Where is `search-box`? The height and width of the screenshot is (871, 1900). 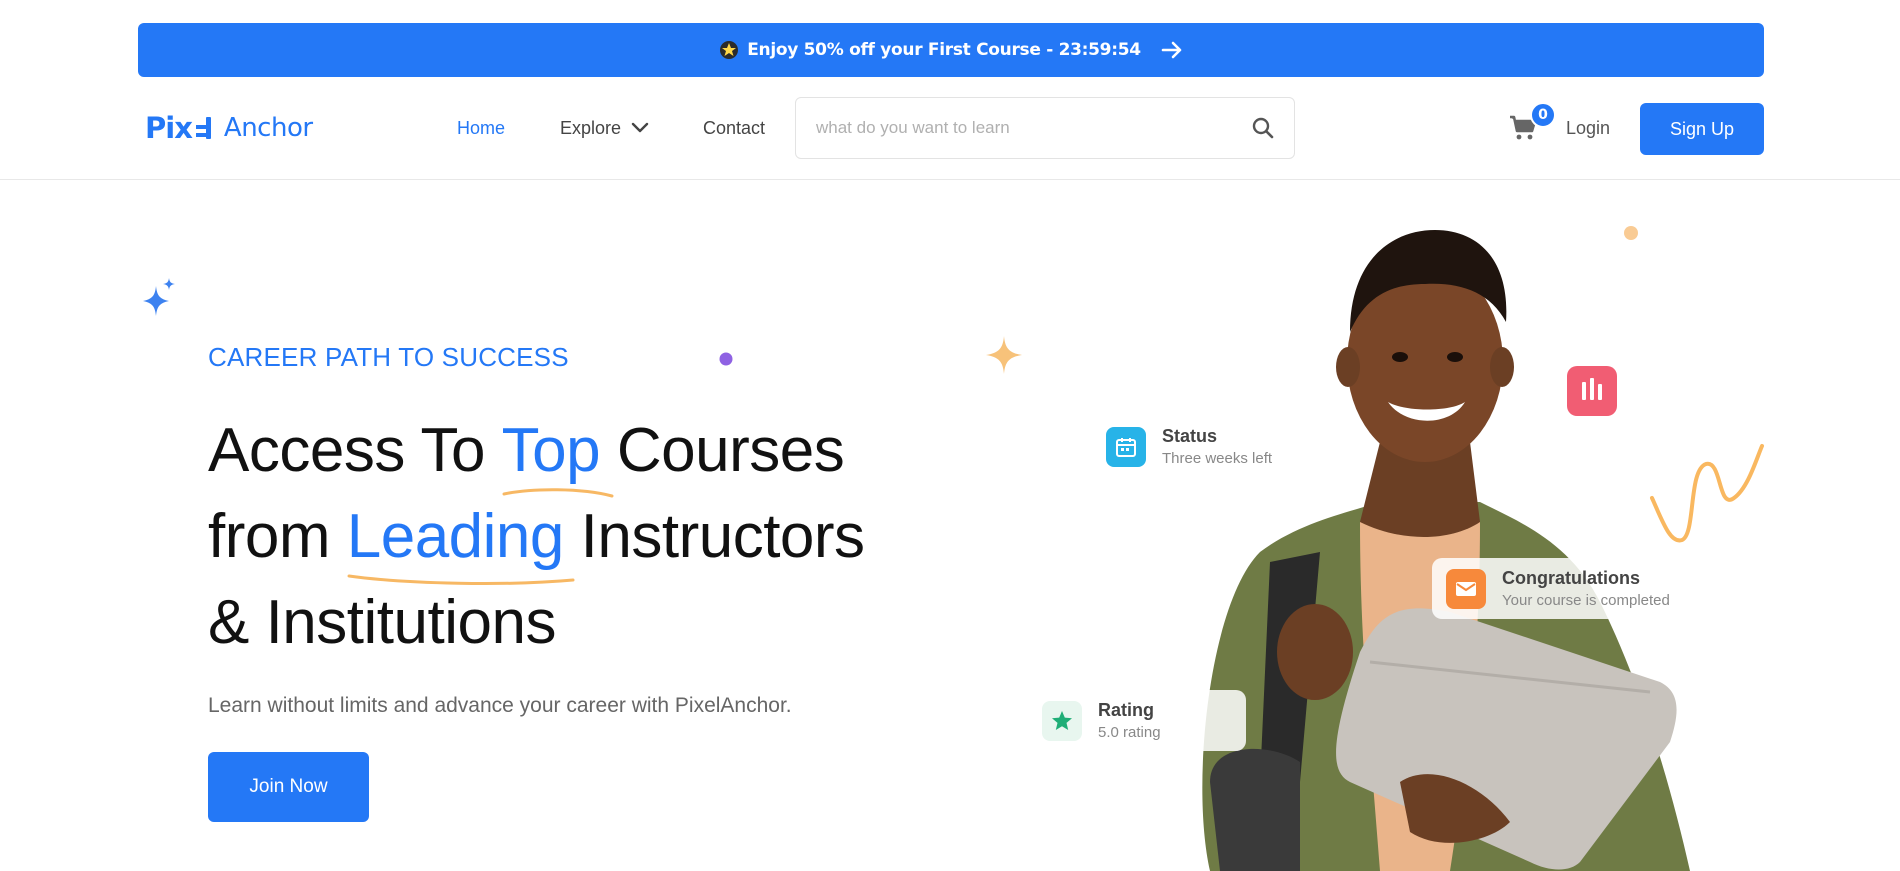 search-box is located at coordinates (1045, 128).